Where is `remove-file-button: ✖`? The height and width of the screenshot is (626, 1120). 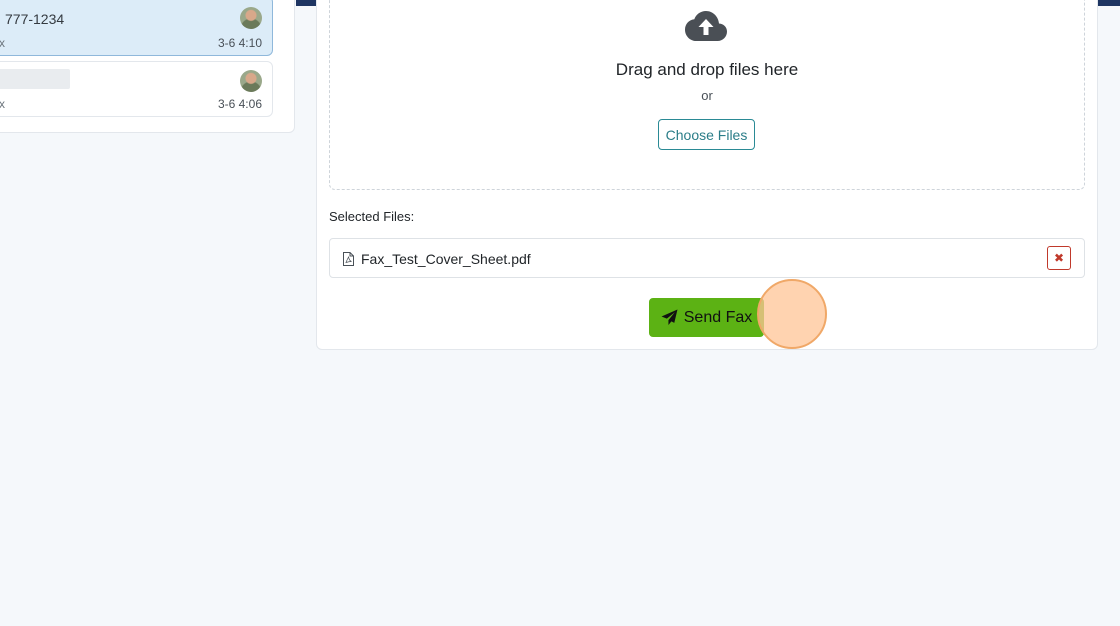 remove-file-button: ✖ is located at coordinates (1059, 258).